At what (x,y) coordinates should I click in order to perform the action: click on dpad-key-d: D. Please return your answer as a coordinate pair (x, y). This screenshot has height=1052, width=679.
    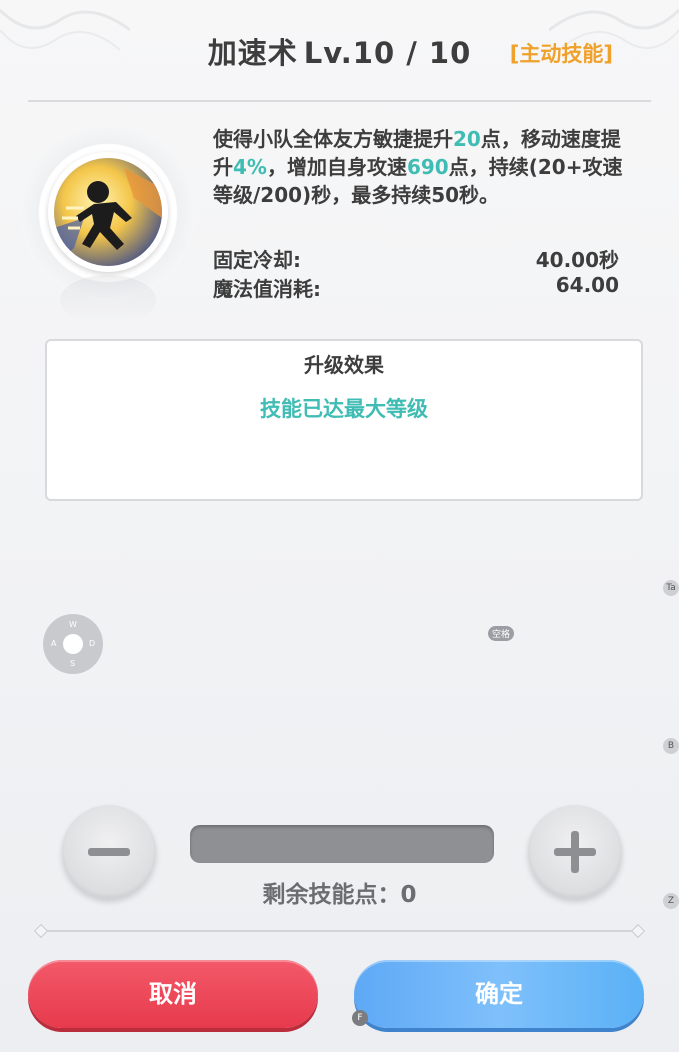
    Looking at the image, I should click on (92, 643).